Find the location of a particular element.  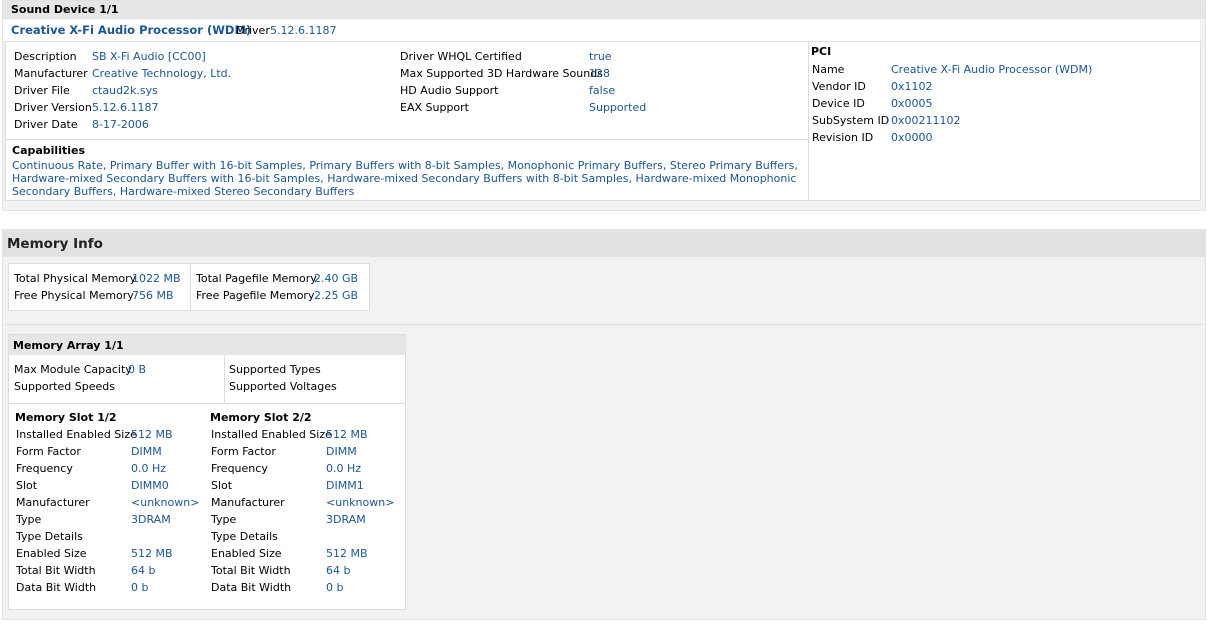

slot2-value-installed-size: 512 MB is located at coordinates (347, 434).